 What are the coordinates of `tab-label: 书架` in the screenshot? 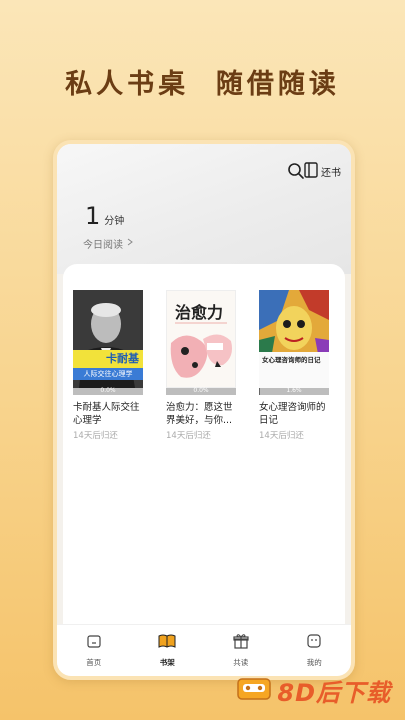 It's located at (167, 662).